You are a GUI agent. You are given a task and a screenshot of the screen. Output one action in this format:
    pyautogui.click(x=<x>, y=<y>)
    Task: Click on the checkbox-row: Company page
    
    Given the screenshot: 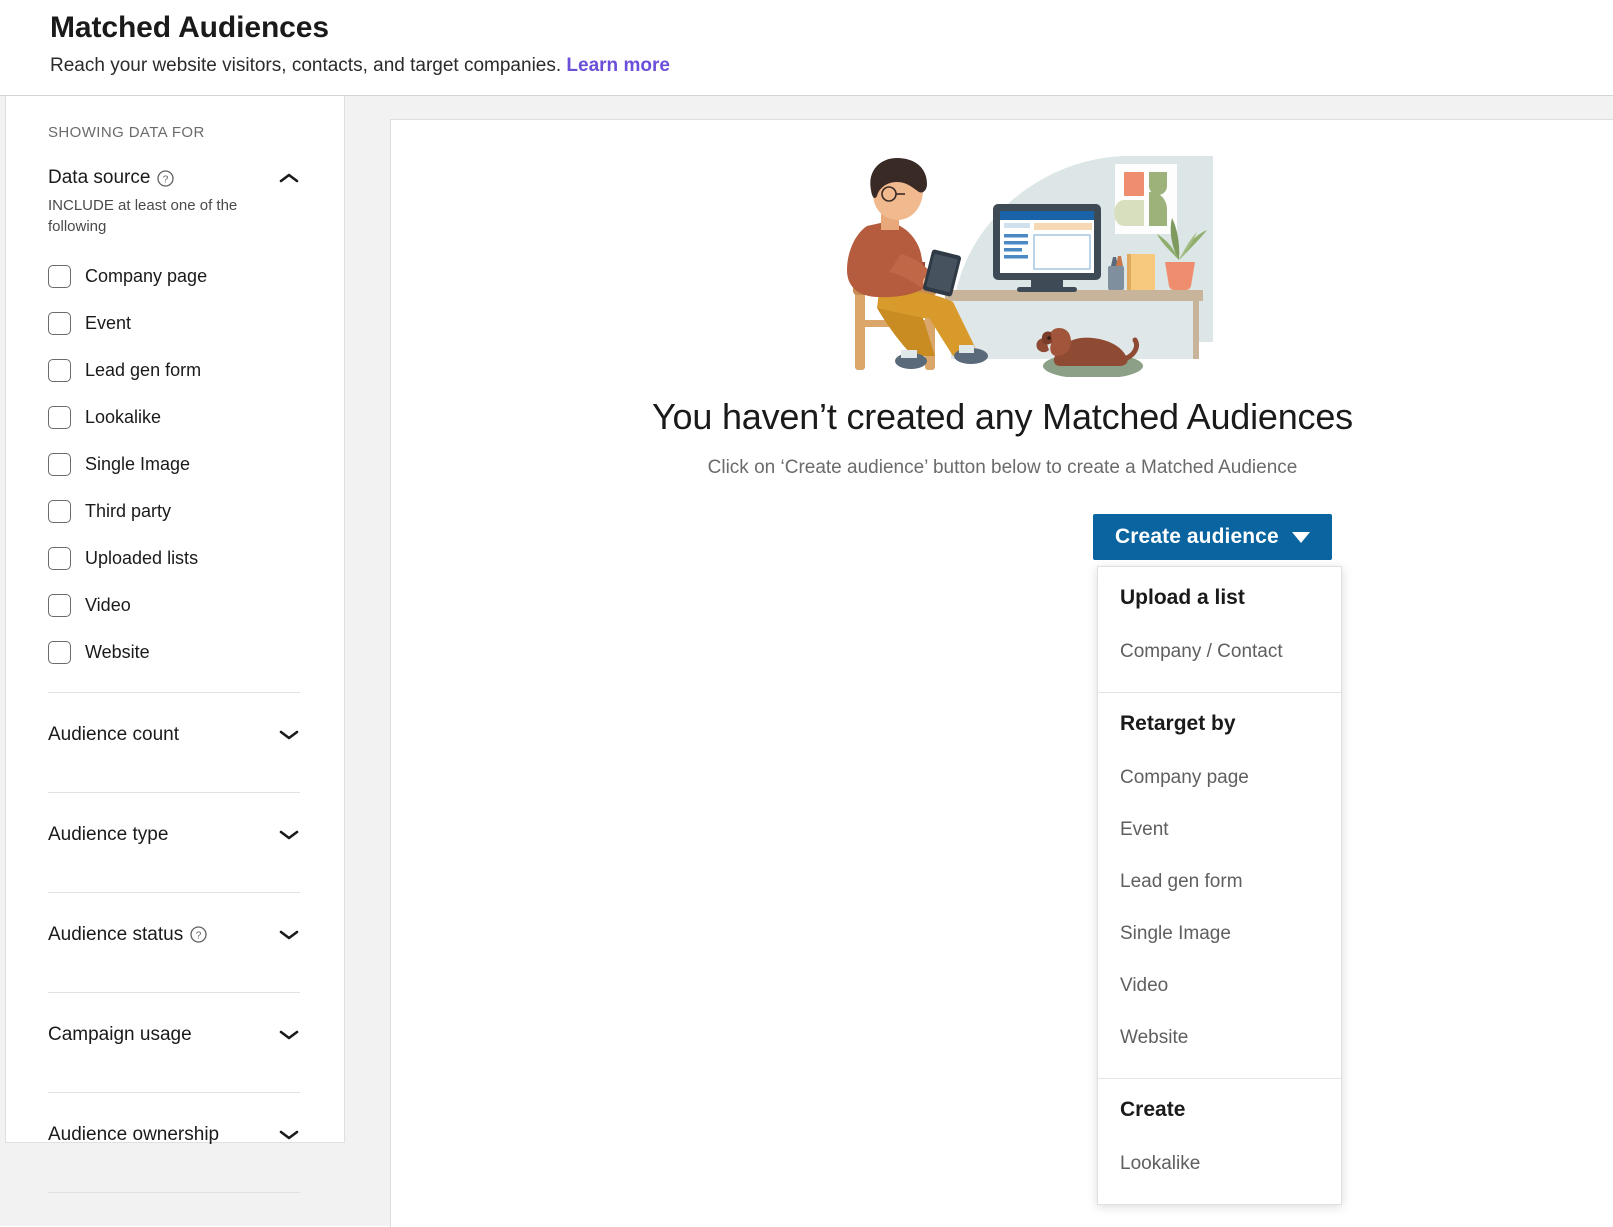 What is the action you would take?
    pyautogui.click(x=182, y=276)
    